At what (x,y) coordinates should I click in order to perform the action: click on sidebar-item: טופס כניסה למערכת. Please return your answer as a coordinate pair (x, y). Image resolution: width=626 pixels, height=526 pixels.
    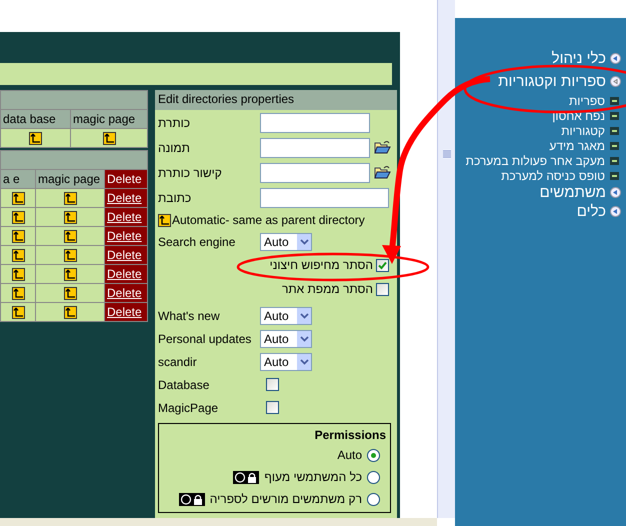
    Looking at the image, I should click on (561, 175).